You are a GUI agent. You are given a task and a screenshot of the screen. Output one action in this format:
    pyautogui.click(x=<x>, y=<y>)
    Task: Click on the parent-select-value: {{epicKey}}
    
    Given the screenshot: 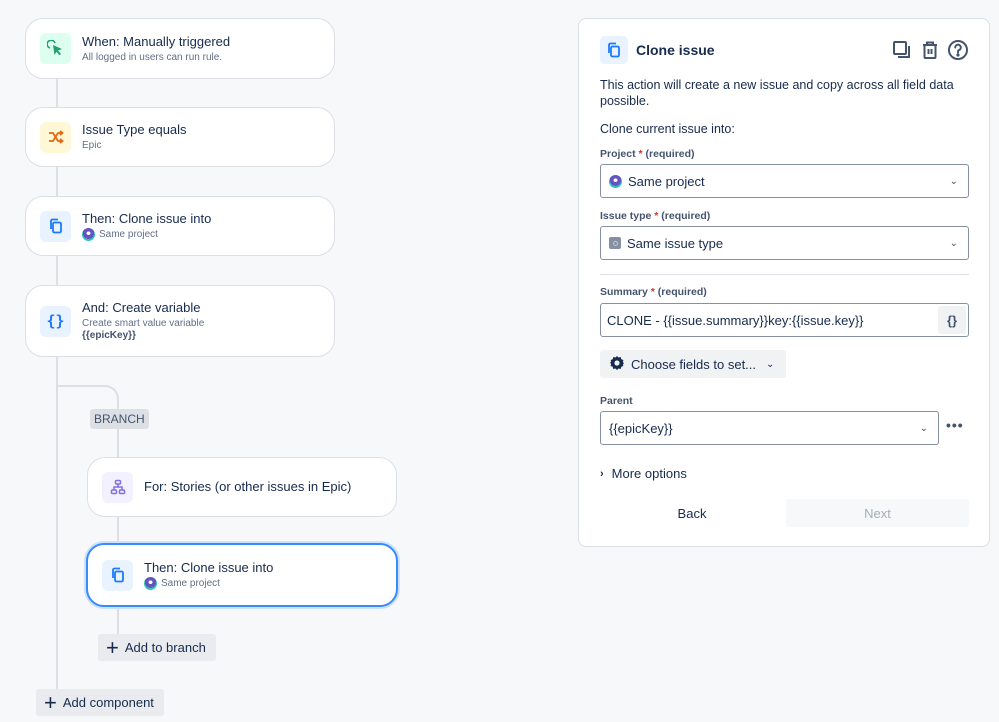 What is the action you would take?
    pyautogui.click(x=641, y=428)
    